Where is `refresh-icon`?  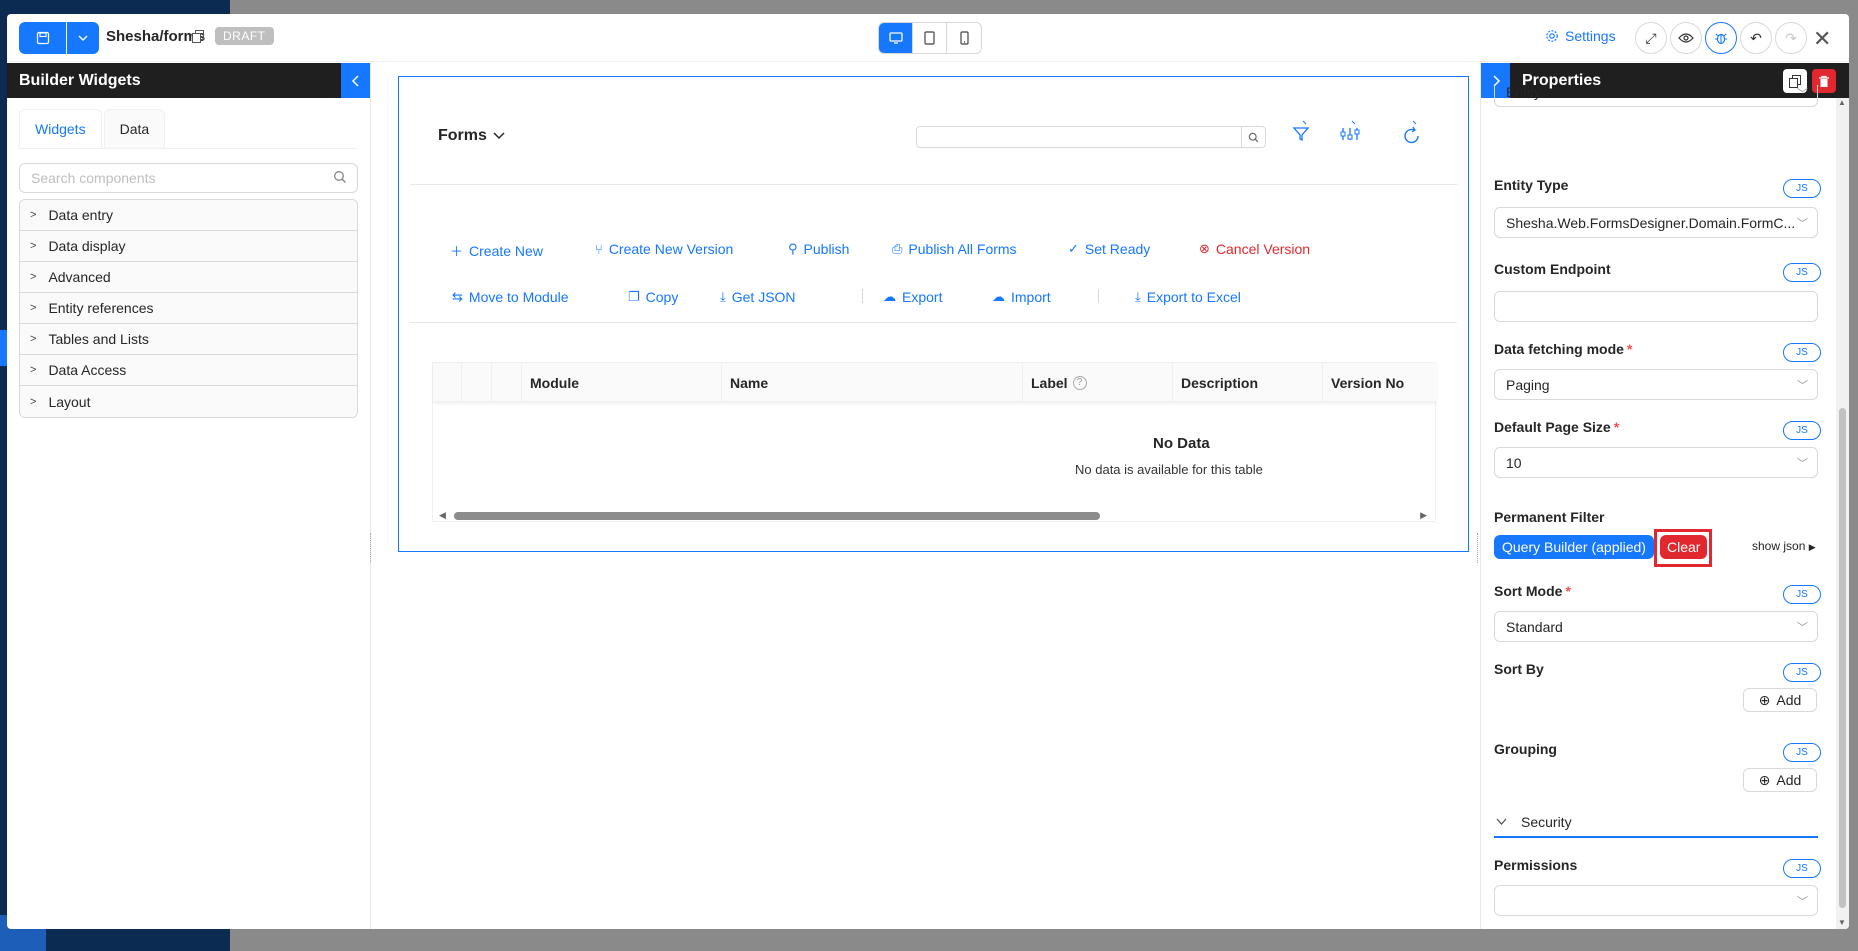
refresh-icon is located at coordinates (1412, 134).